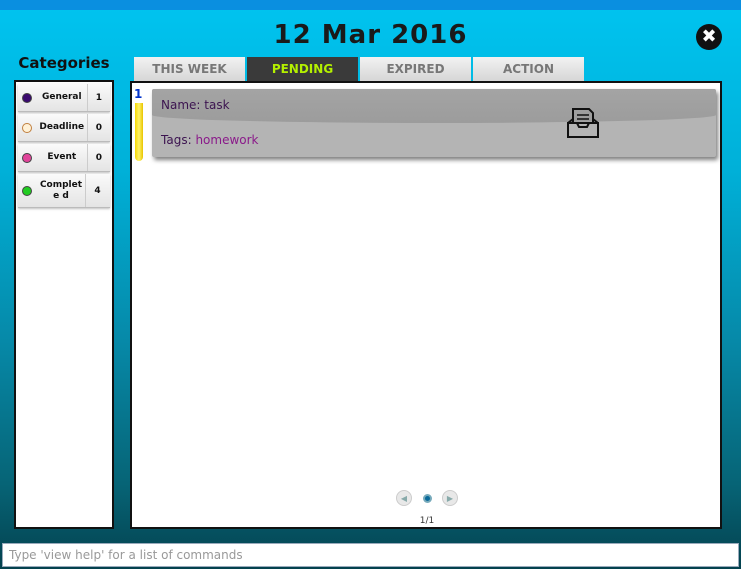 The height and width of the screenshot is (569, 741). Describe the element at coordinates (709, 37) in the screenshot. I see `close-icon: ✖` at that location.